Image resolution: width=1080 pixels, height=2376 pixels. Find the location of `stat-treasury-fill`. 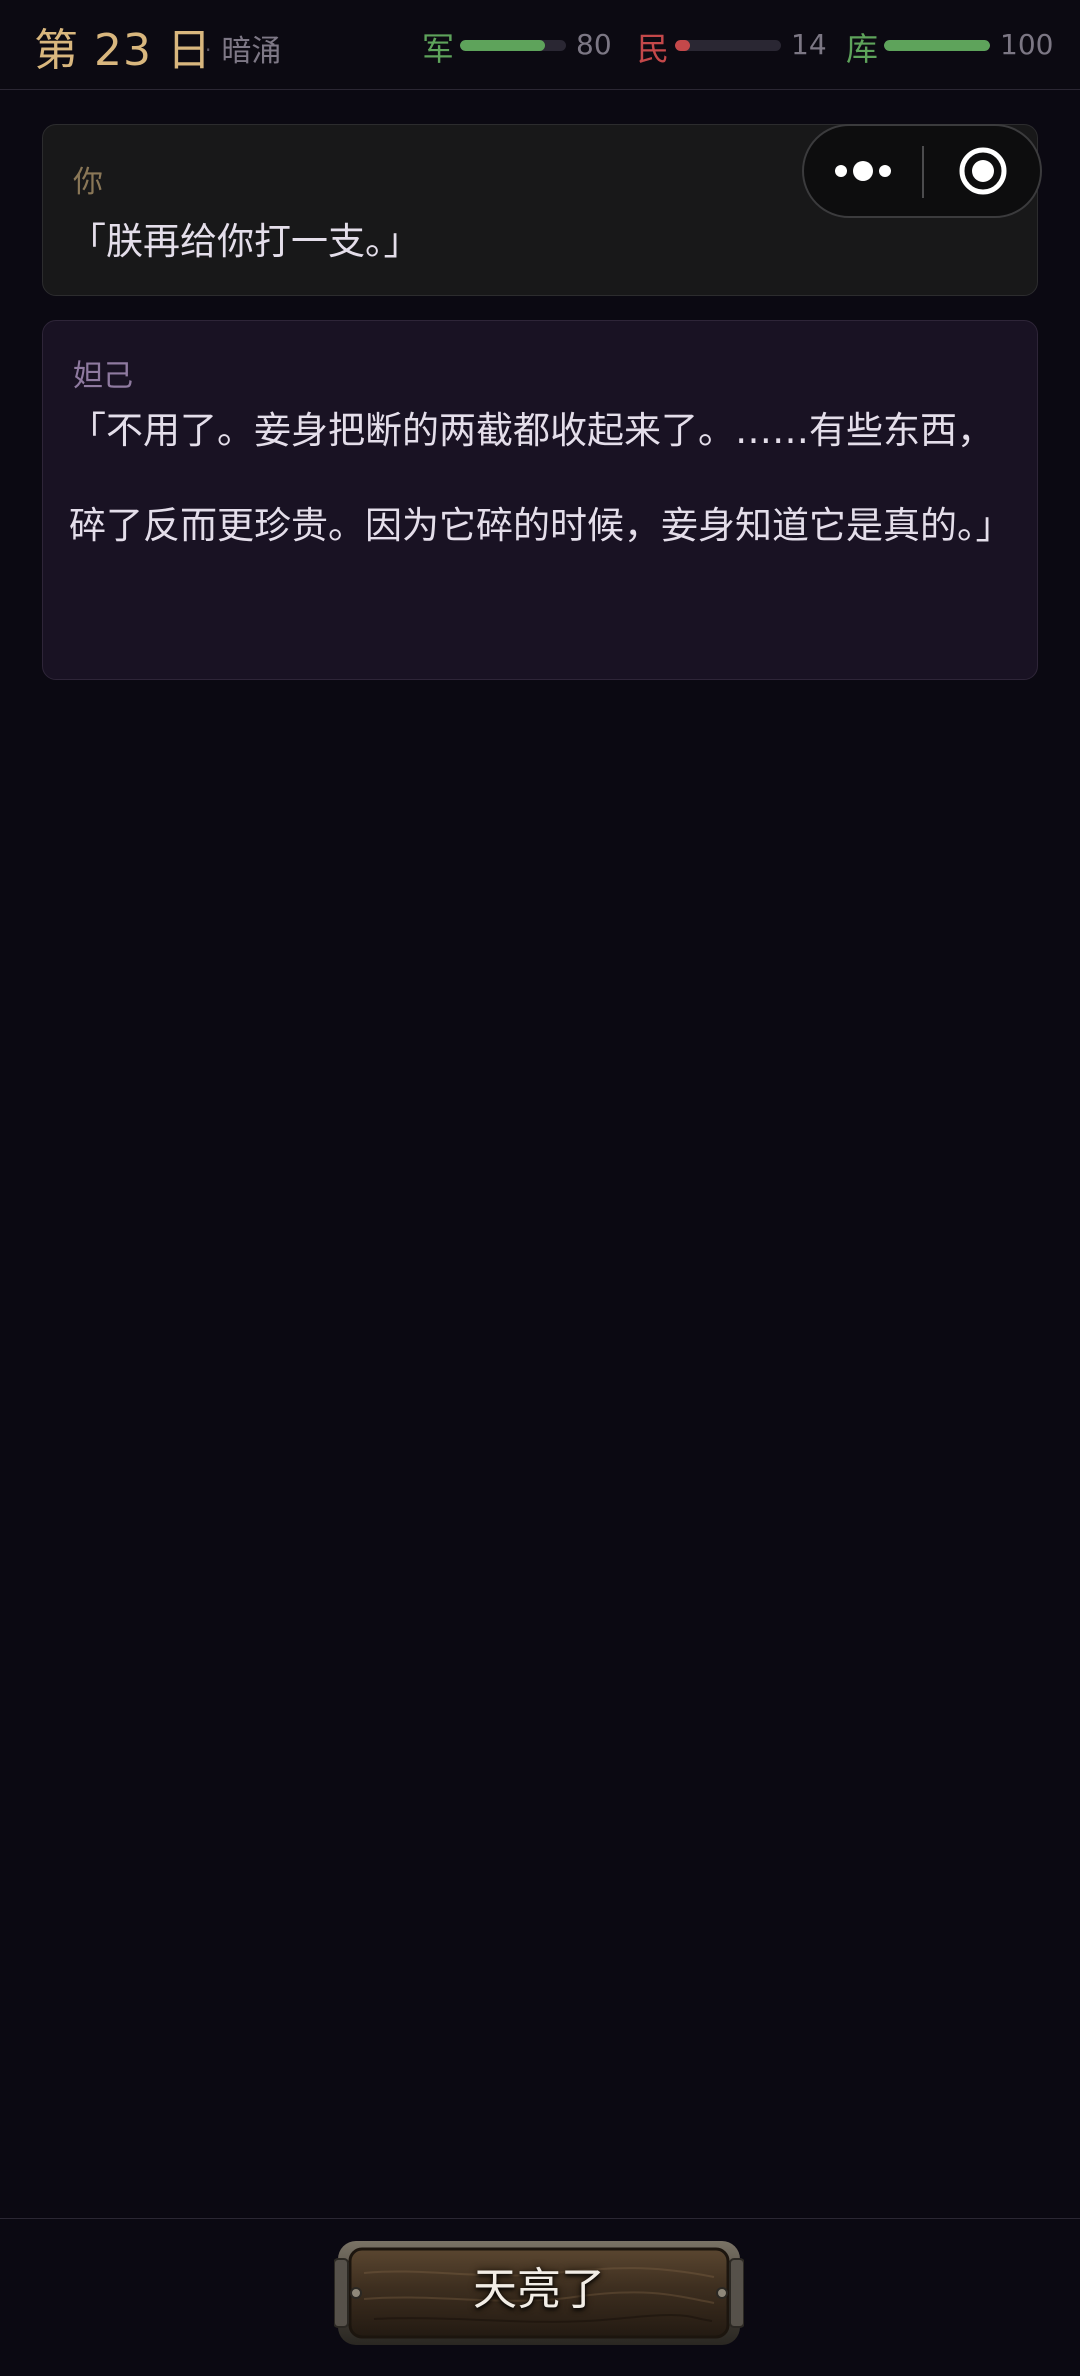

stat-treasury-fill is located at coordinates (937, 45).